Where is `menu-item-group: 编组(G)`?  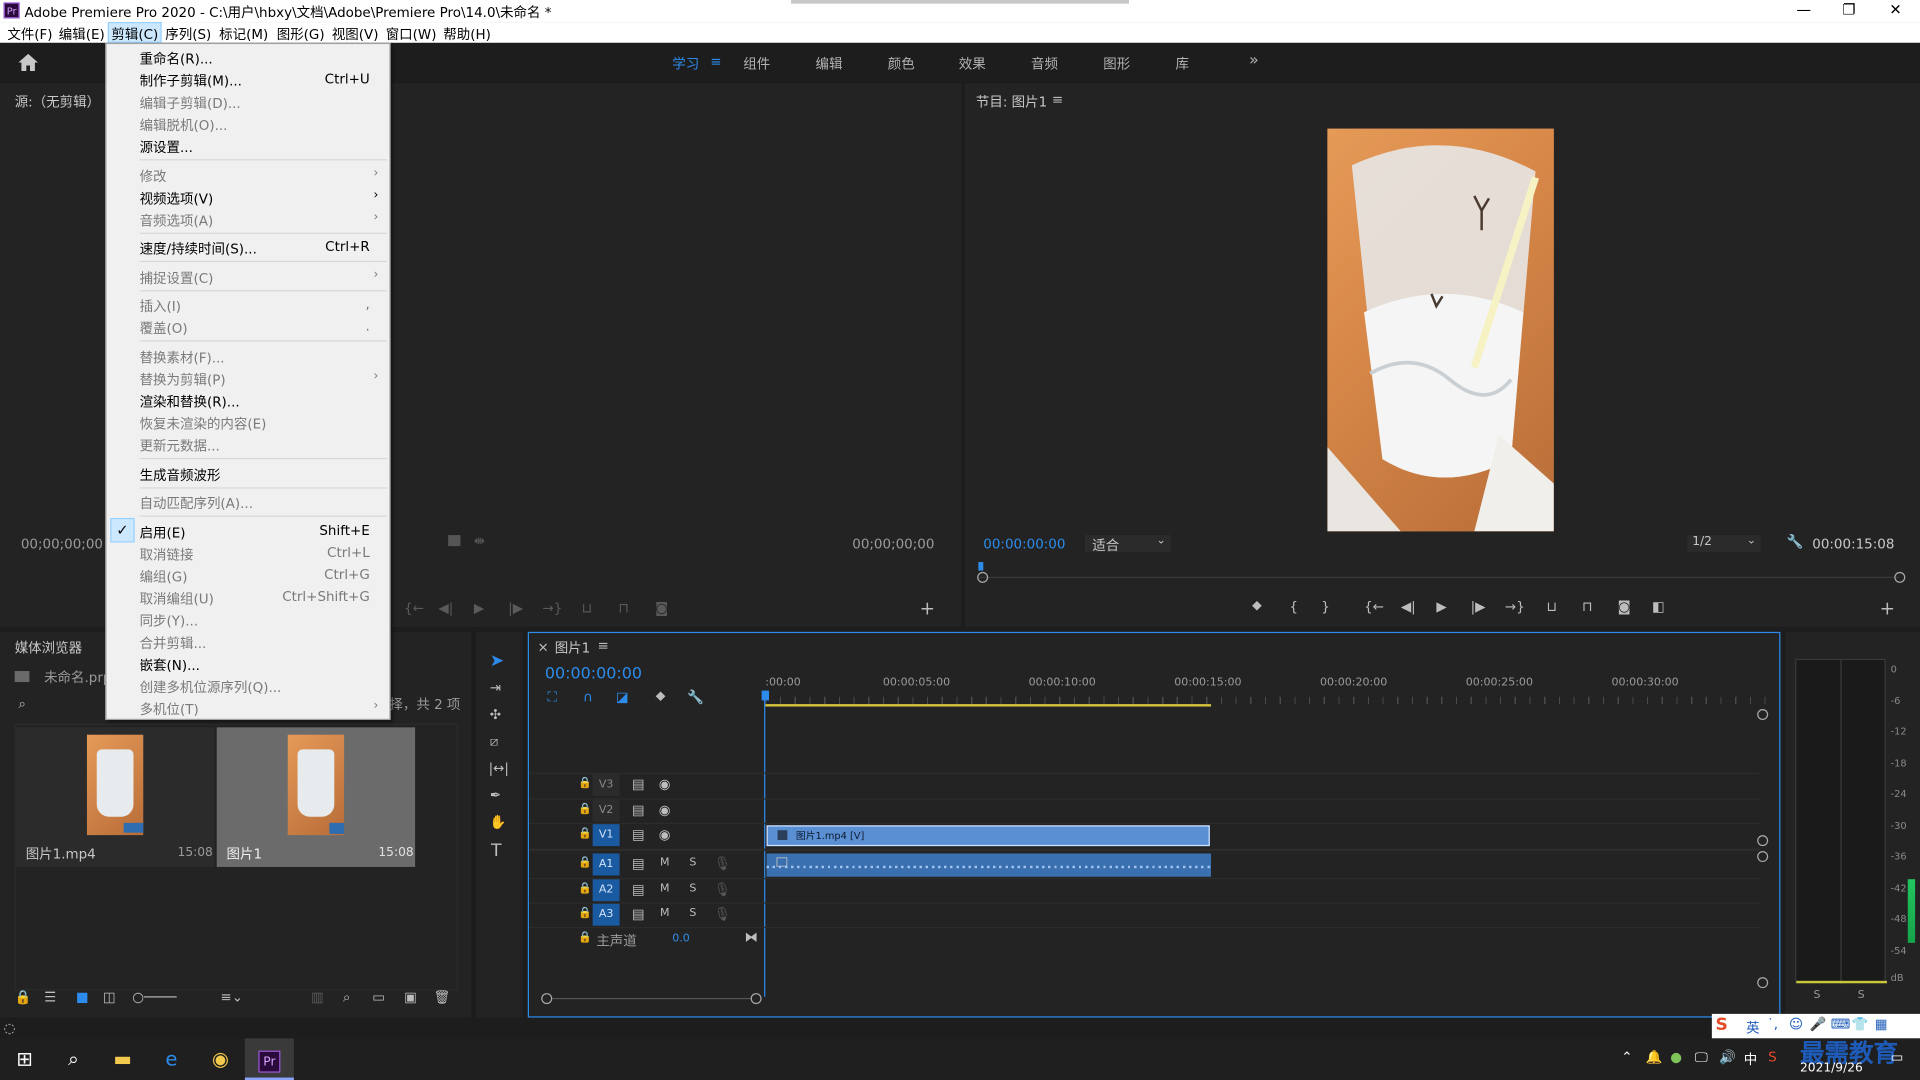
menu-item-group: 编组(G) is located at coordinates (164, 577).